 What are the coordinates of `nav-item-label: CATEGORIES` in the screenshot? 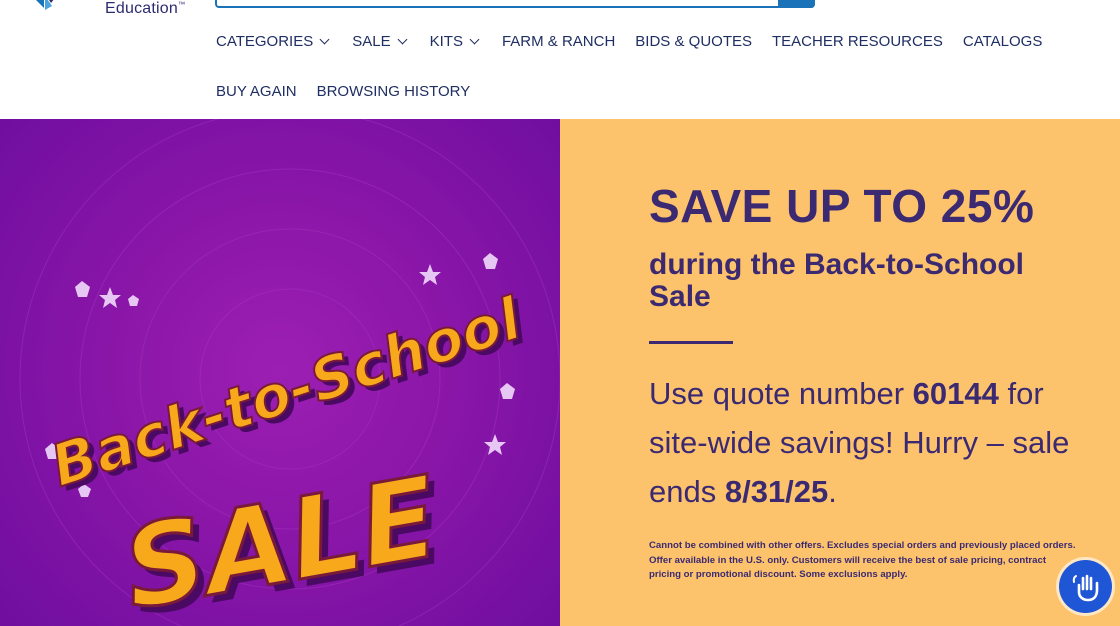 It's located at (265, 41).